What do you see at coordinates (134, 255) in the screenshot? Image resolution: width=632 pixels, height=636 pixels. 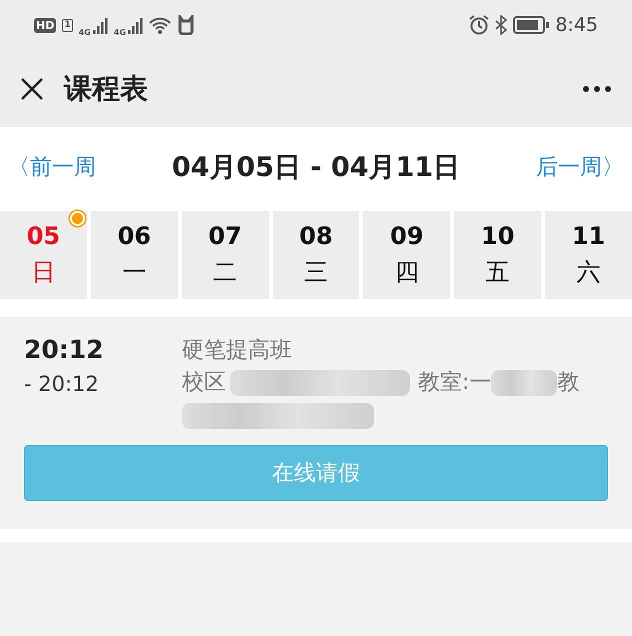 I see `day-tab: 06 一` at bounding box center [134, 255].